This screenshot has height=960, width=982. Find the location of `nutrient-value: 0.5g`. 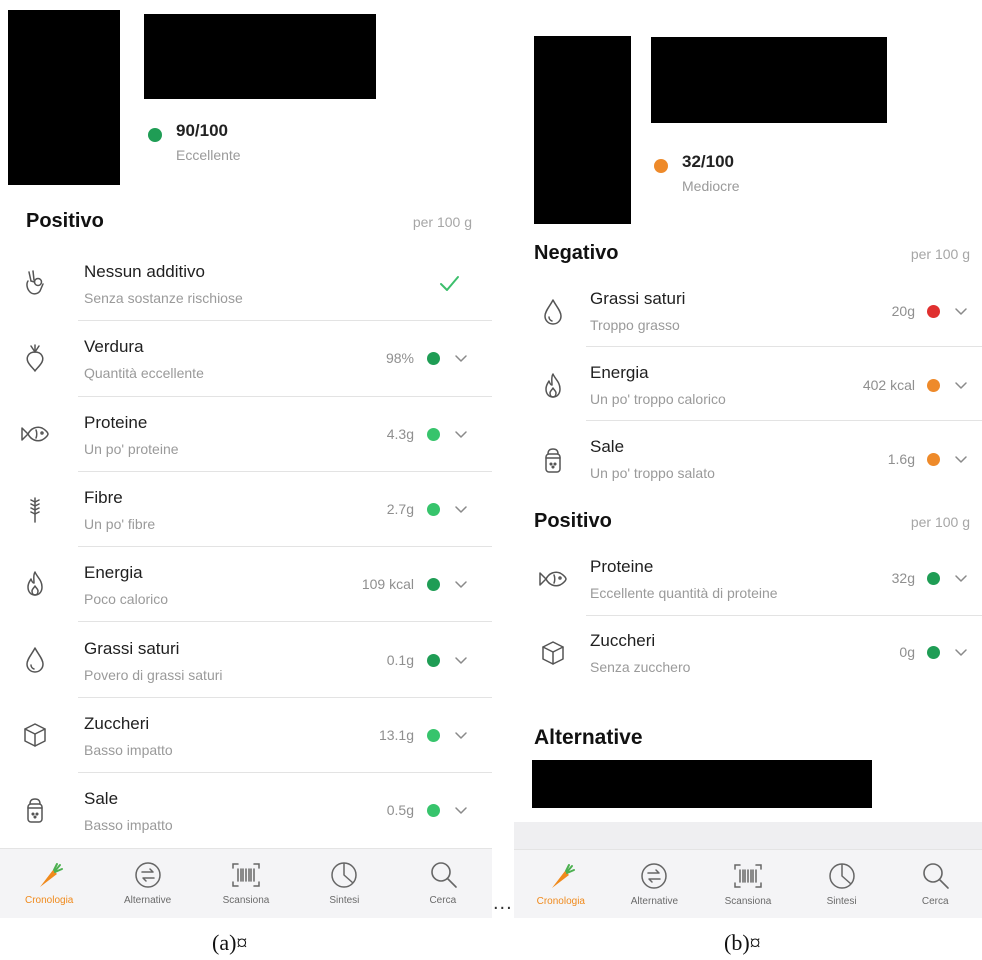

nutrient-value: 0.5g is located at coordinates (400, 810).